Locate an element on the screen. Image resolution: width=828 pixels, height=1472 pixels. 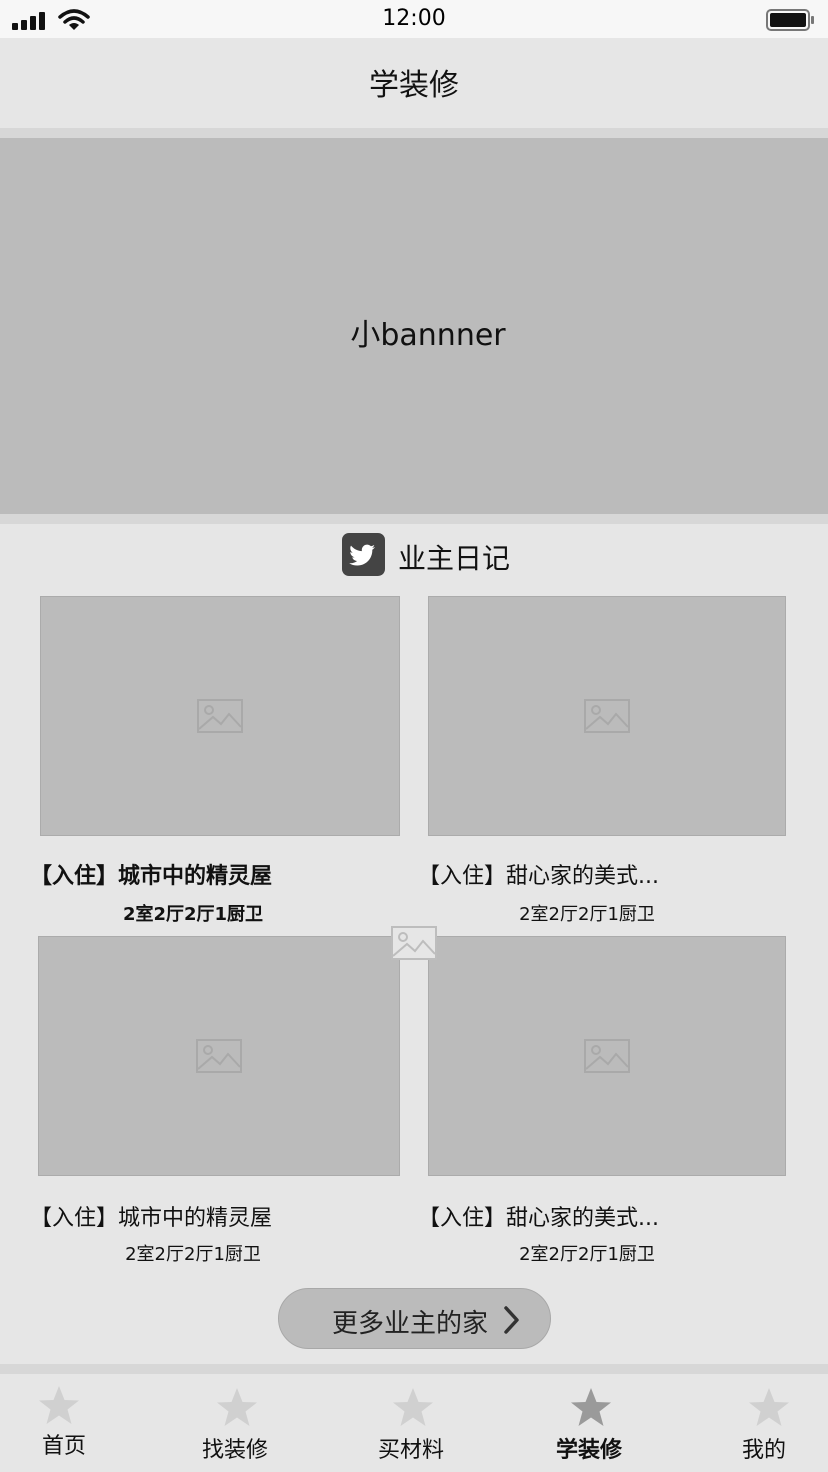
twitter-bird-icon is located at coordinates (363, 554).